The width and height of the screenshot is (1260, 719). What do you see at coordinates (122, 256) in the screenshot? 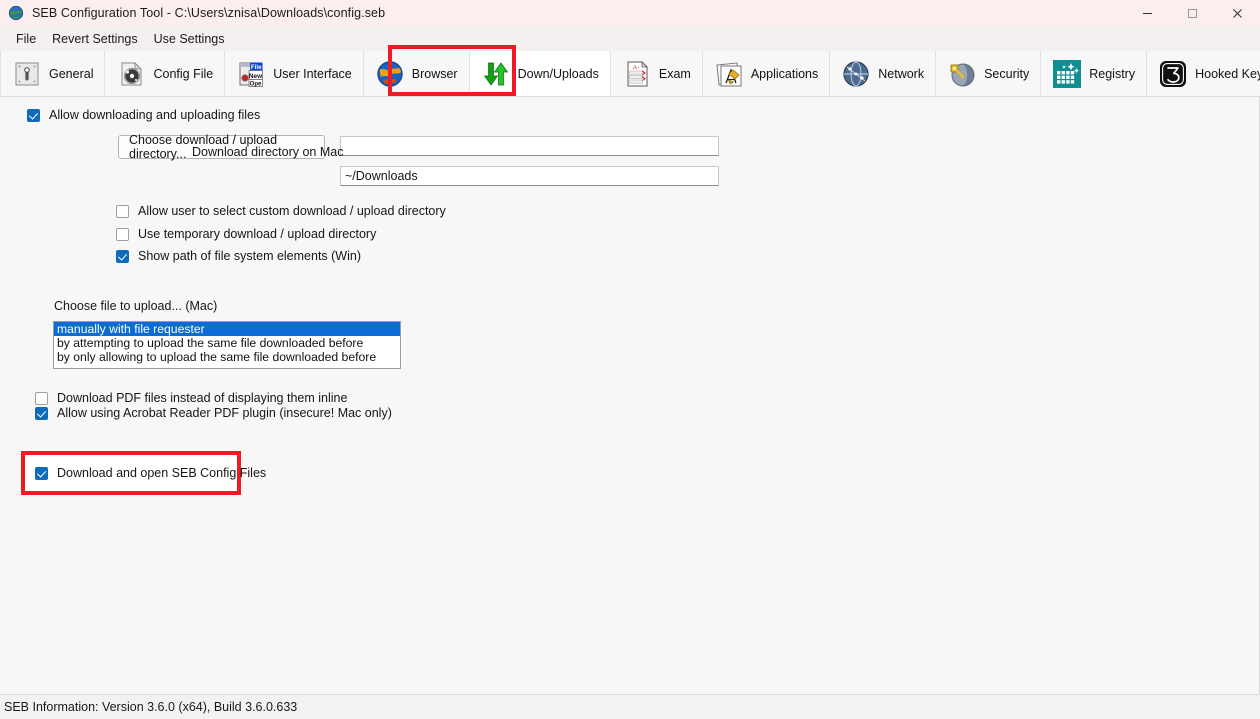
I see `show-path-file-system-checkbox` at bounding box center [122, 256].